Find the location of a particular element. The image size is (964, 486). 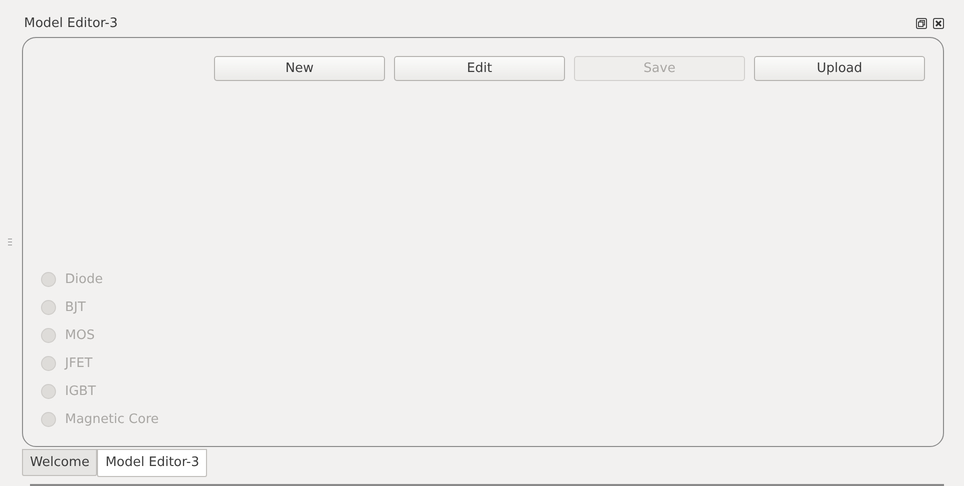

radio-label: MOS is located at coordinates (80, 335).